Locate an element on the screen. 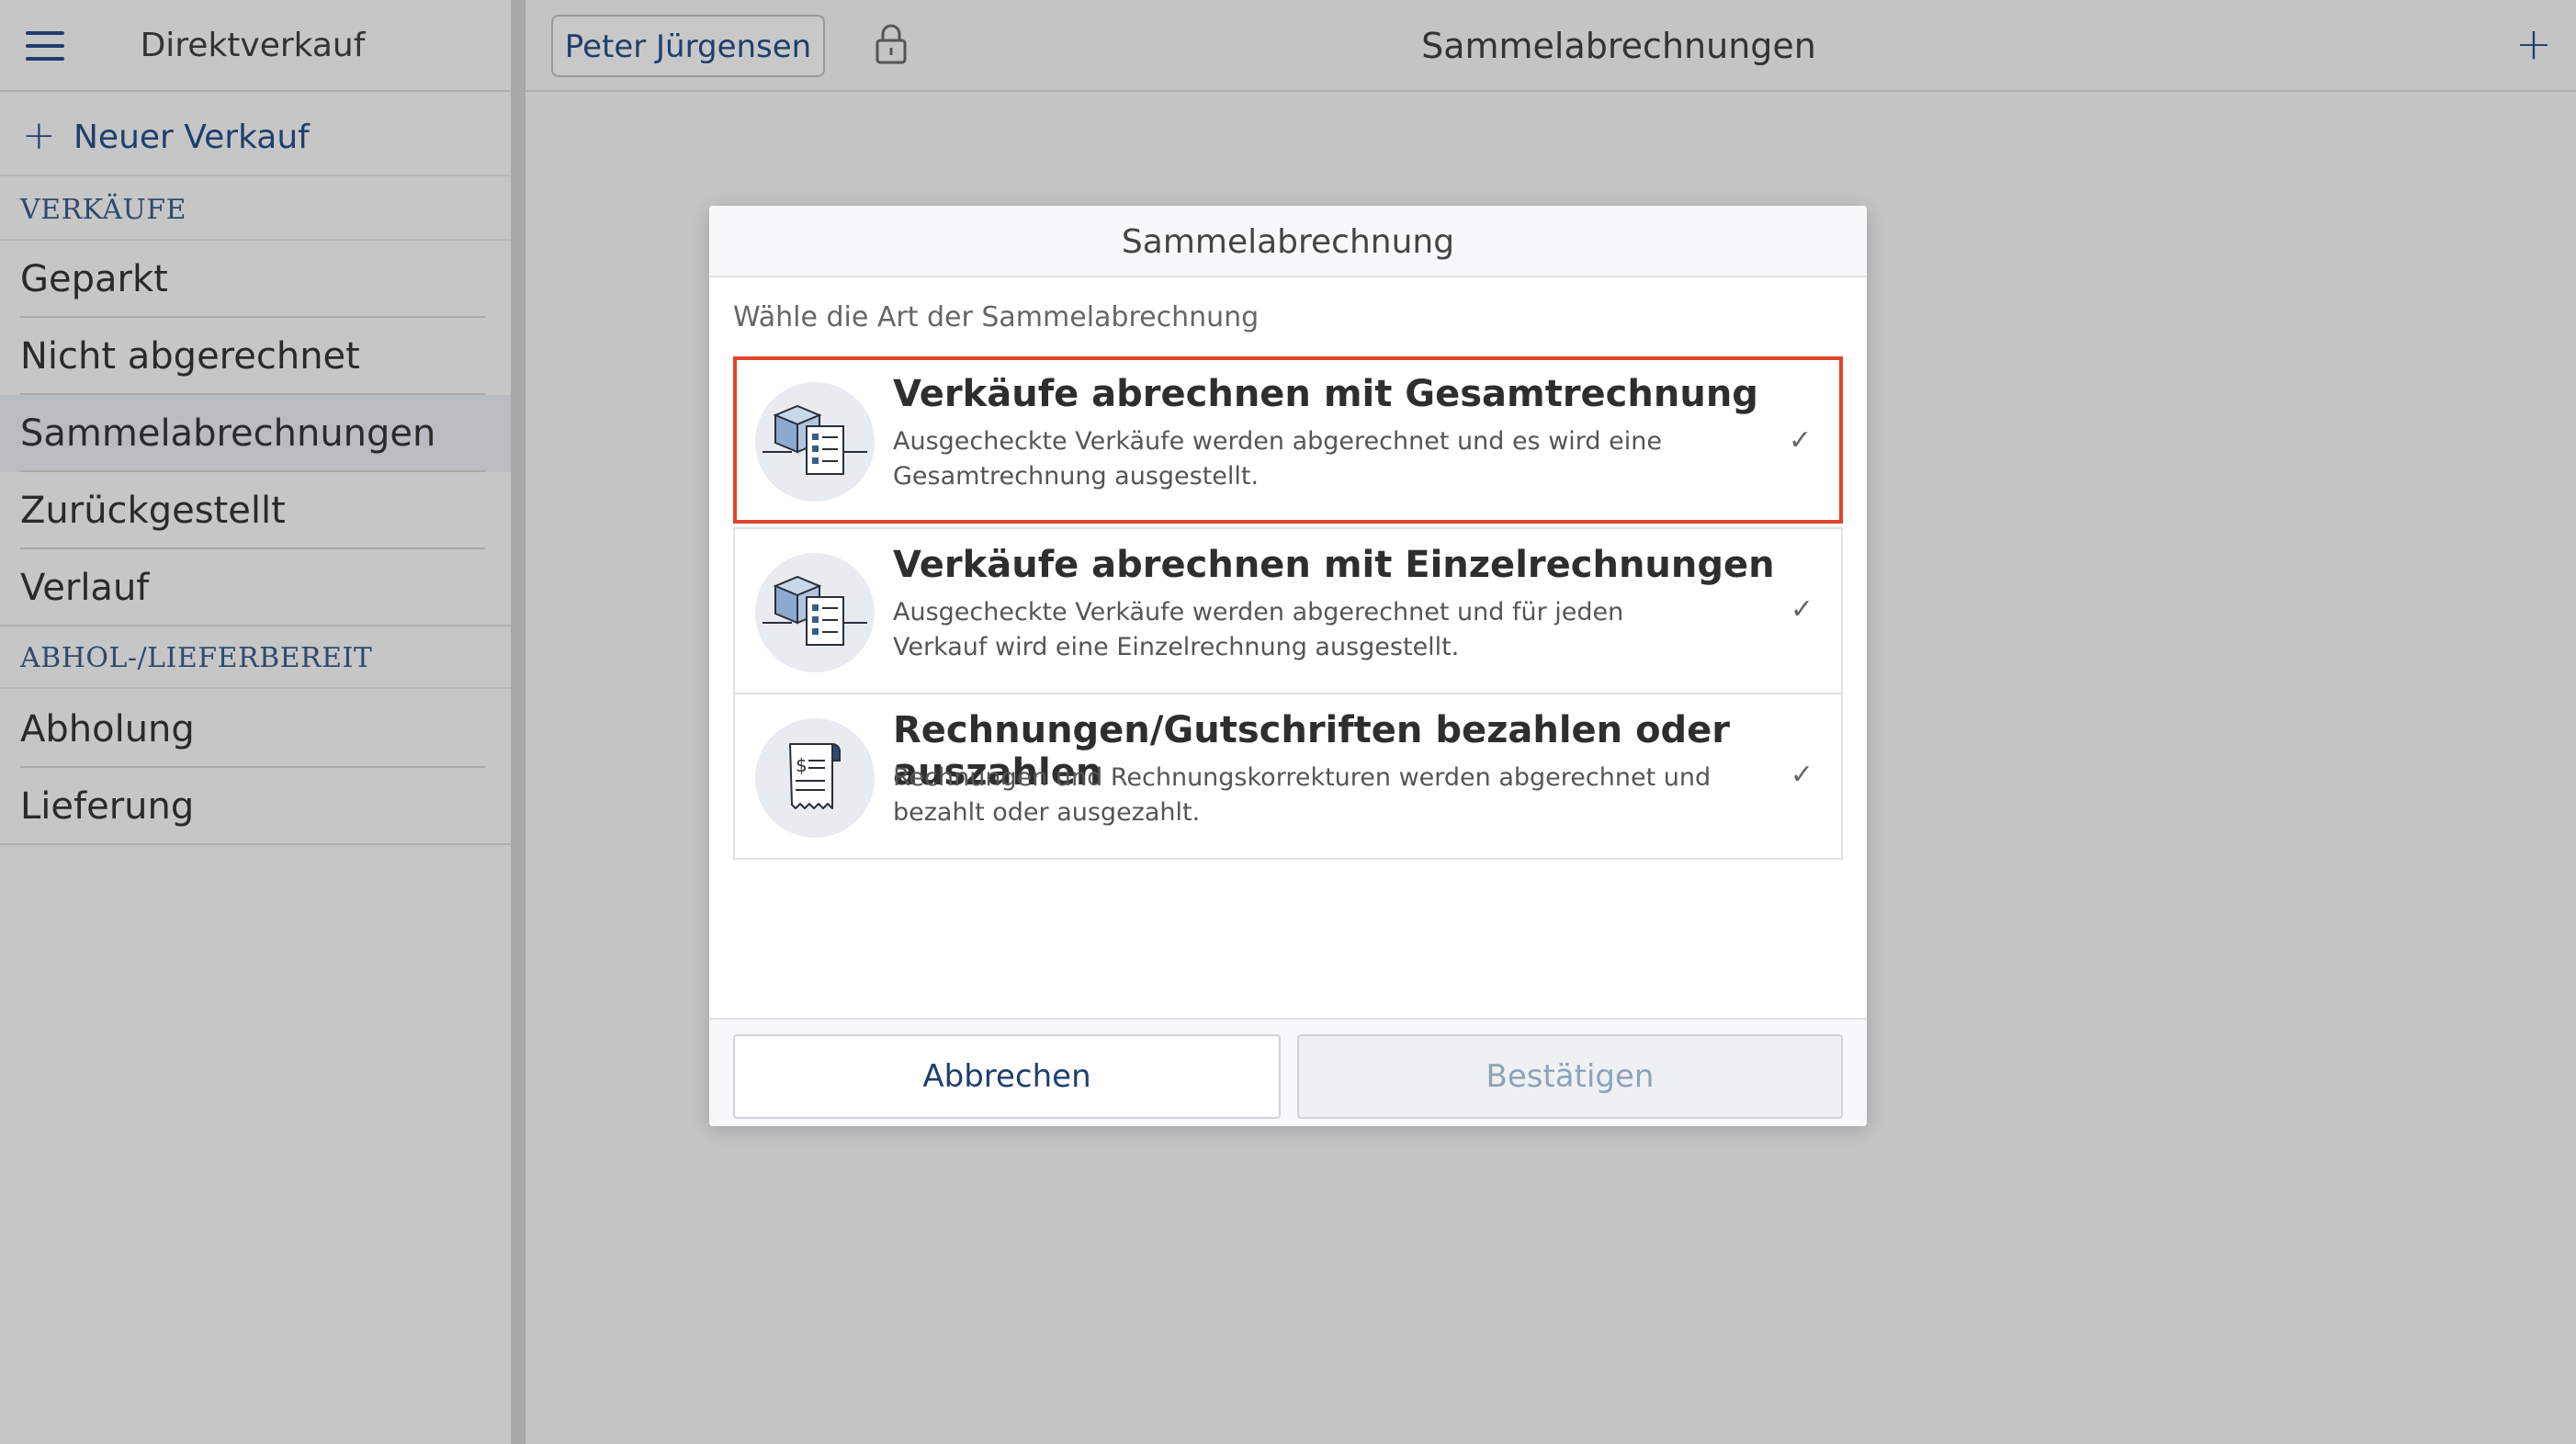 This screenshot has height=1444, width=2576. receipt-icon: $ is located at coordinates (815, 778).